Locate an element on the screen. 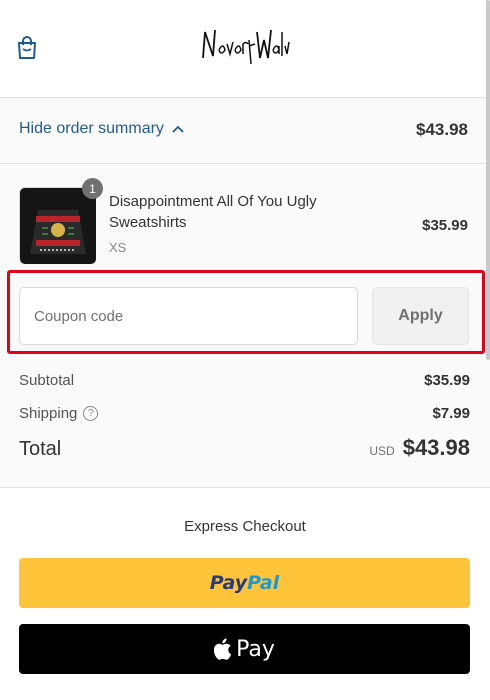  product-price: $35.99 is located at coordinates (445, 225).